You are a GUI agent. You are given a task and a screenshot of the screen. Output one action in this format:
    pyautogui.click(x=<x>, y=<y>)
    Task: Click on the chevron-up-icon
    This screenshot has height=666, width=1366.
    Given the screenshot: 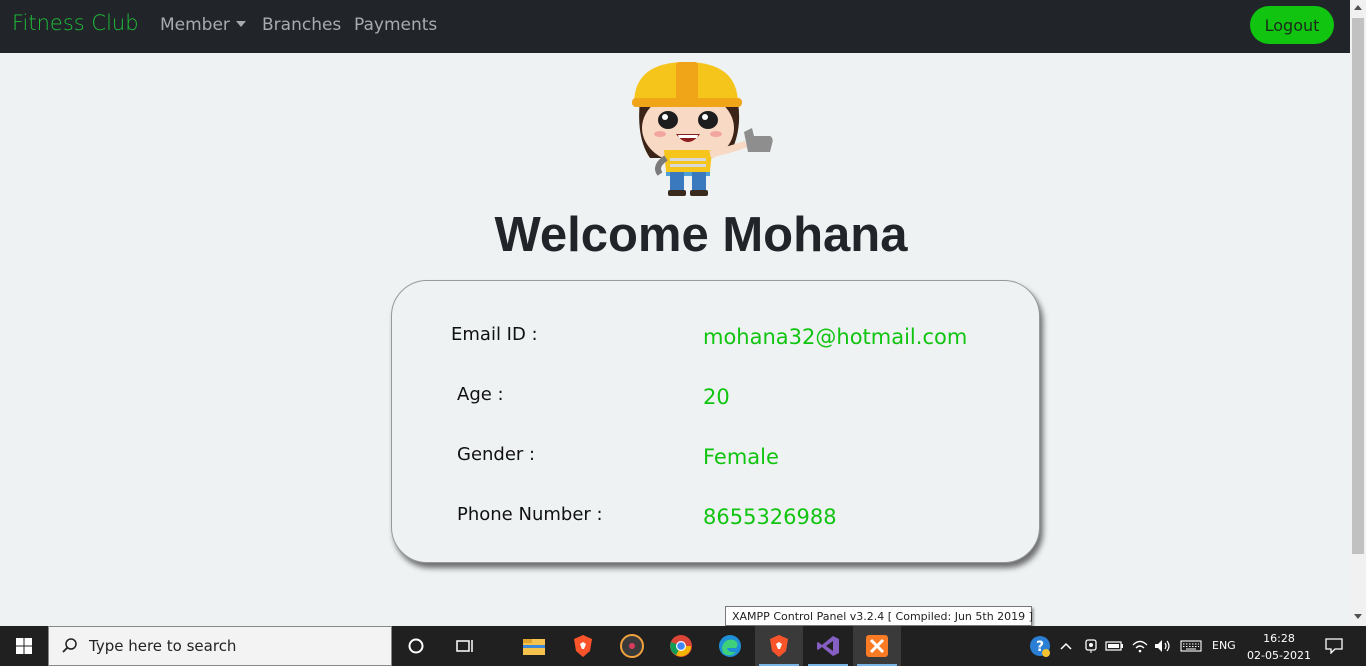 What is the action you would take?
    pyautogui.click(x=1066, y=646)
    